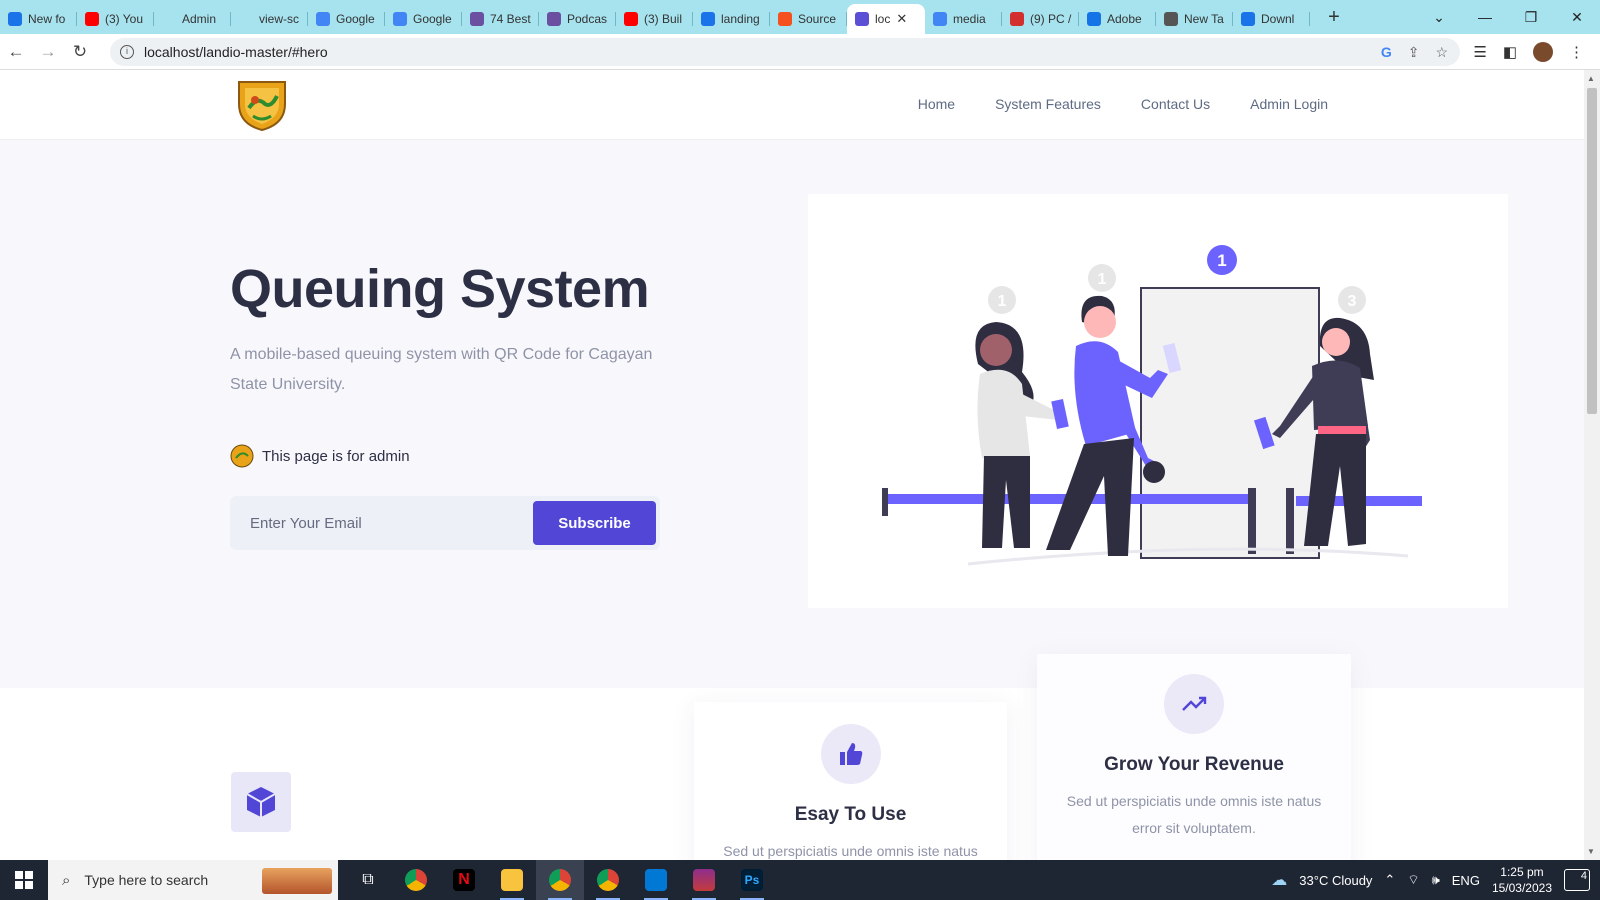 This screenshot has height=900, width=1600. I want to click on cube-icon, so click(261, 802).